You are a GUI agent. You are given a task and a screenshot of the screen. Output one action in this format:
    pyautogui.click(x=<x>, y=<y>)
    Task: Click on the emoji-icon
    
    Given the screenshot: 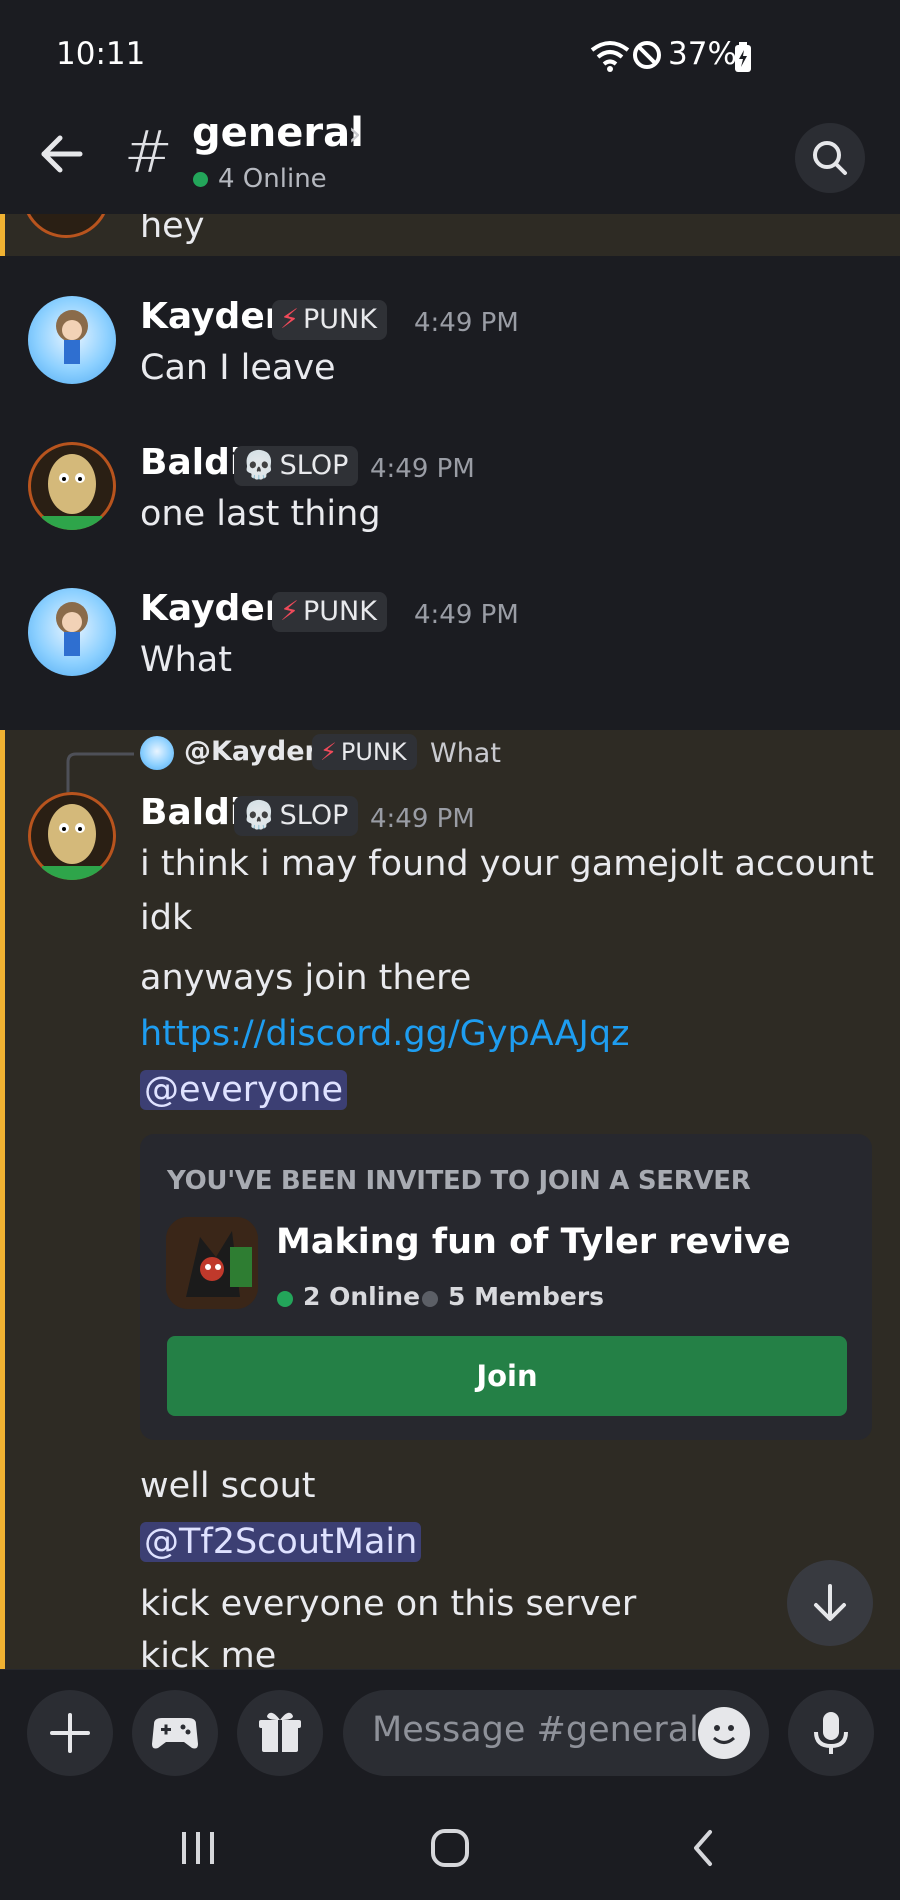 What is the action you would take?
    pyautogui.click(x=724, y=1733)
    